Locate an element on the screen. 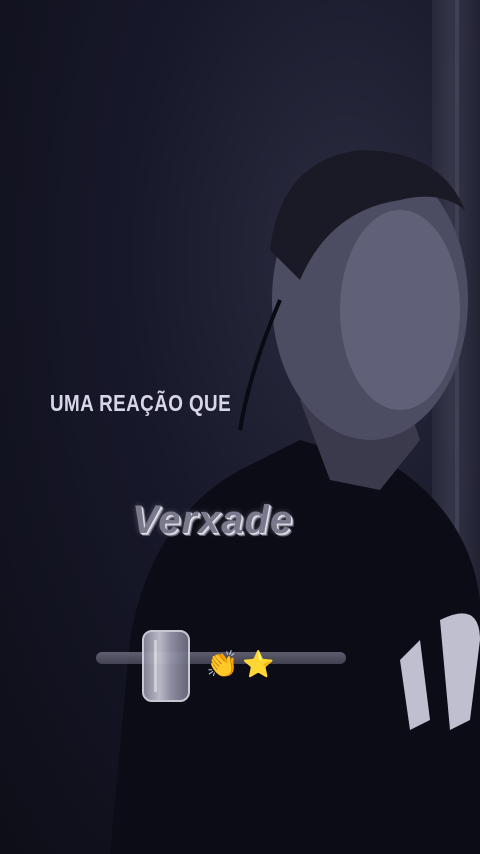  reaction-emojis: 👏 ⭐ is located at coordinates (240, 664).